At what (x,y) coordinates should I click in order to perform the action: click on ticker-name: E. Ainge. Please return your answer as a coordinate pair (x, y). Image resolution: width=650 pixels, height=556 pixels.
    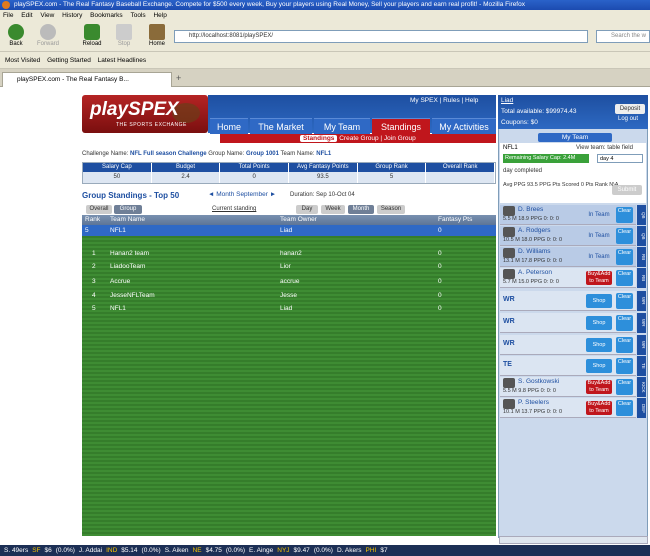
    Looking at the image, I should click on (261, 550).